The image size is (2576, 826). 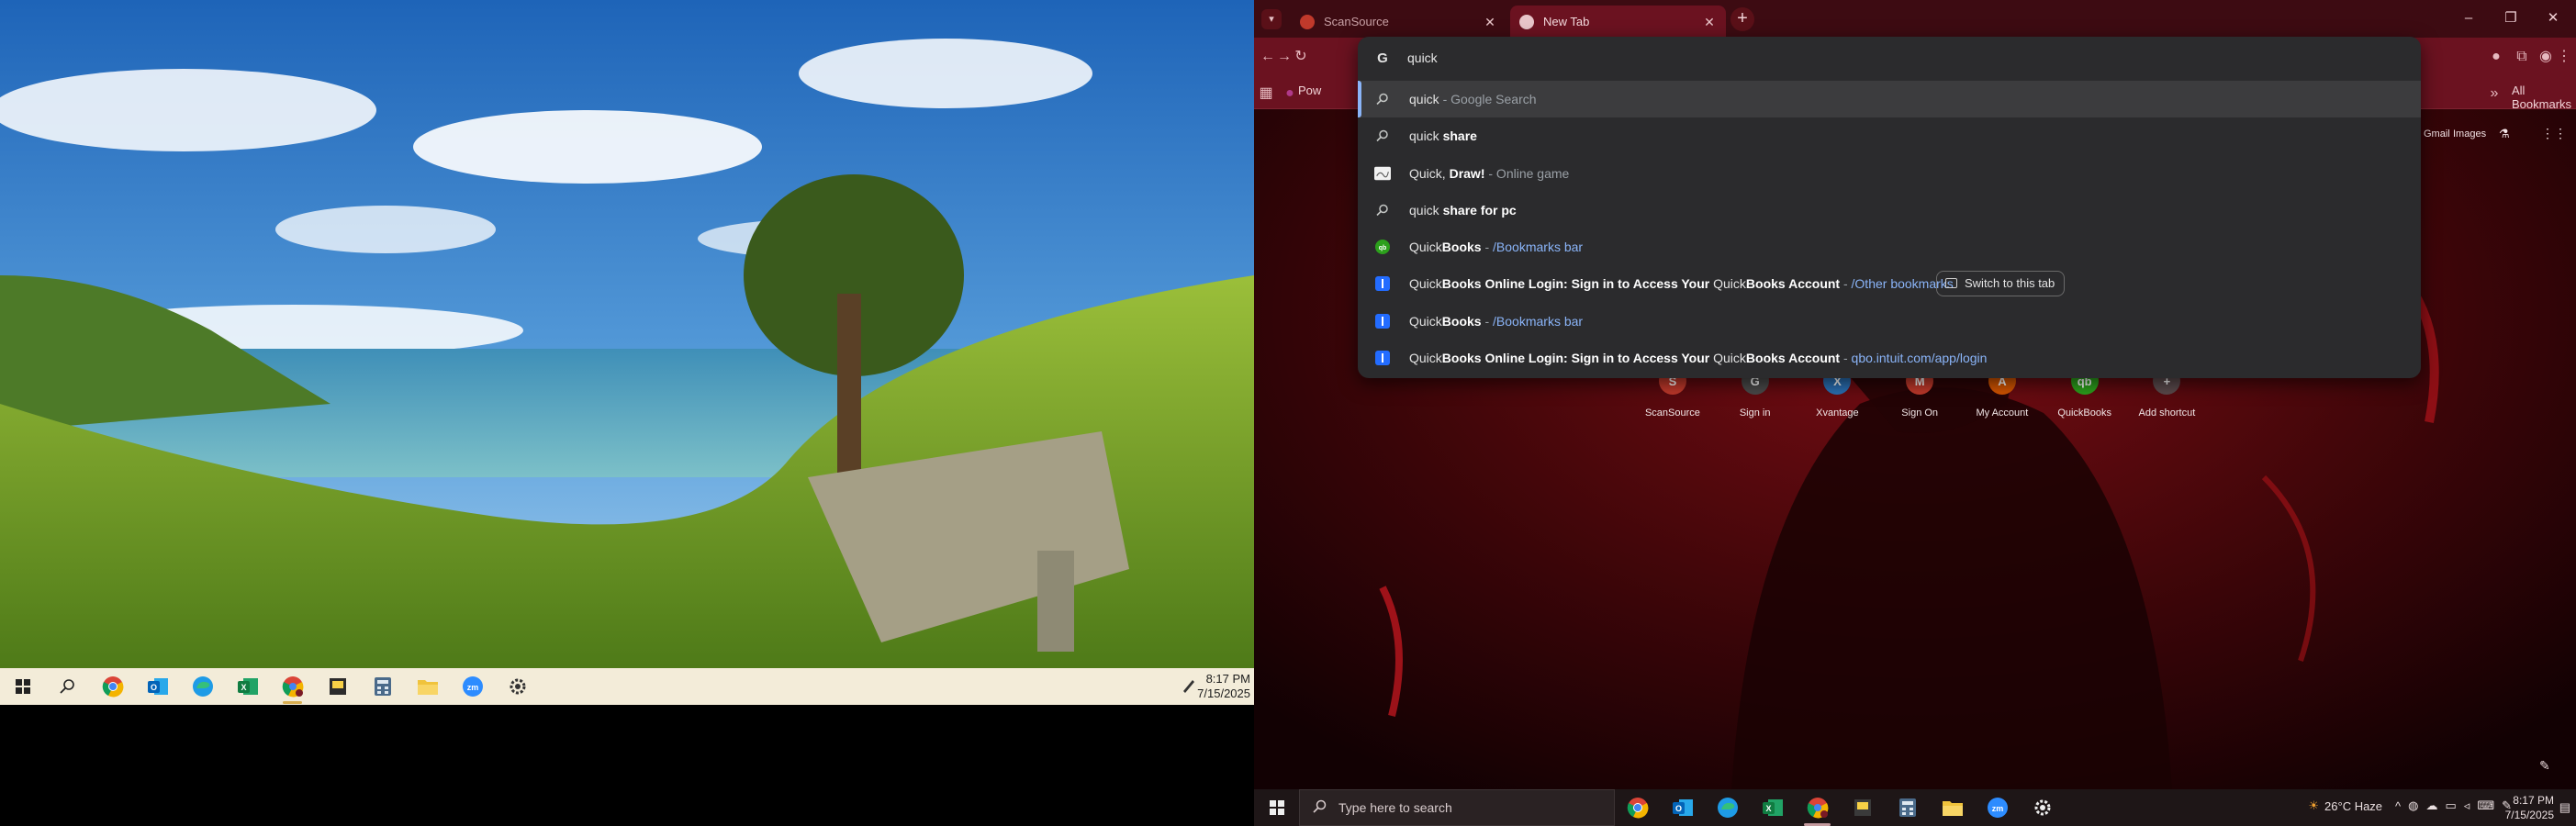 I want to click on apps-grid-icon: ▦, so click(x=1266, y=94).